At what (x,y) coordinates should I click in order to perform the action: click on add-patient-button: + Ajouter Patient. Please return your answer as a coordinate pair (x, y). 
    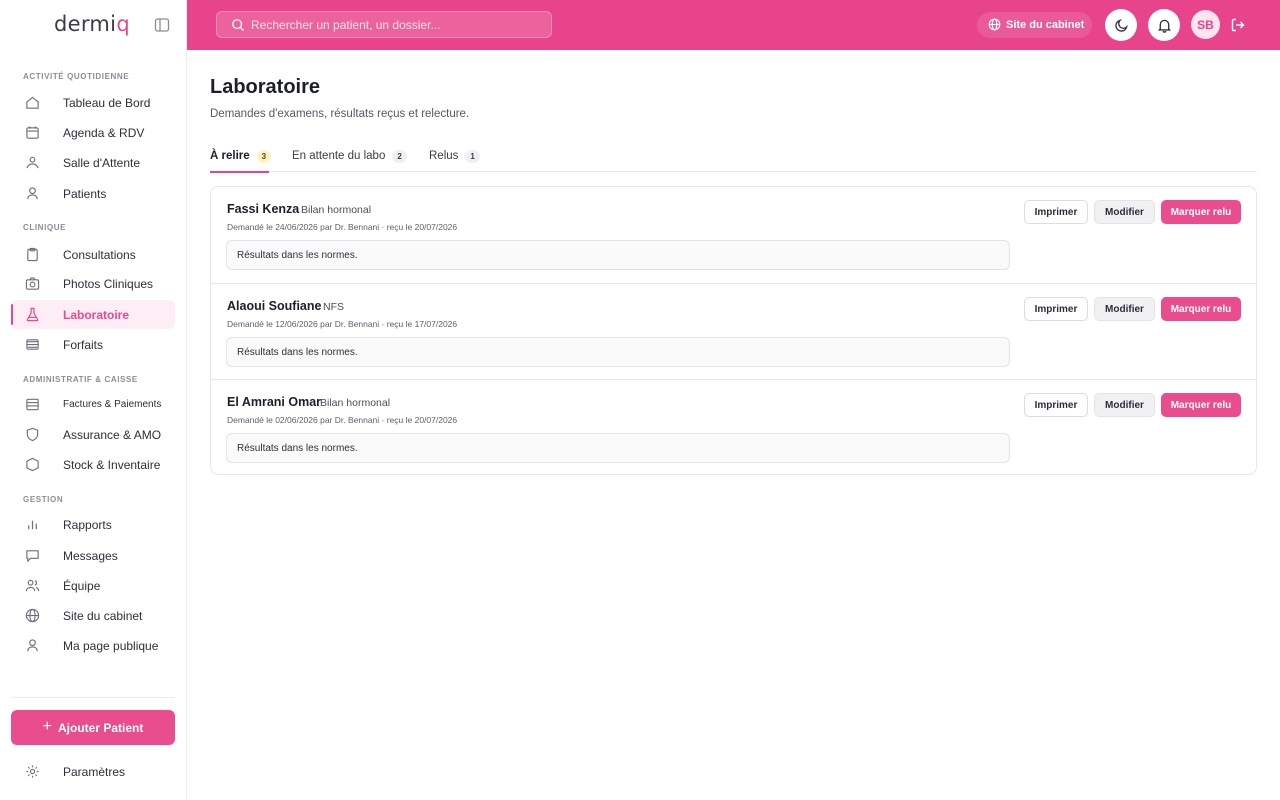
    Looking at the image, I should click on (93, 727).